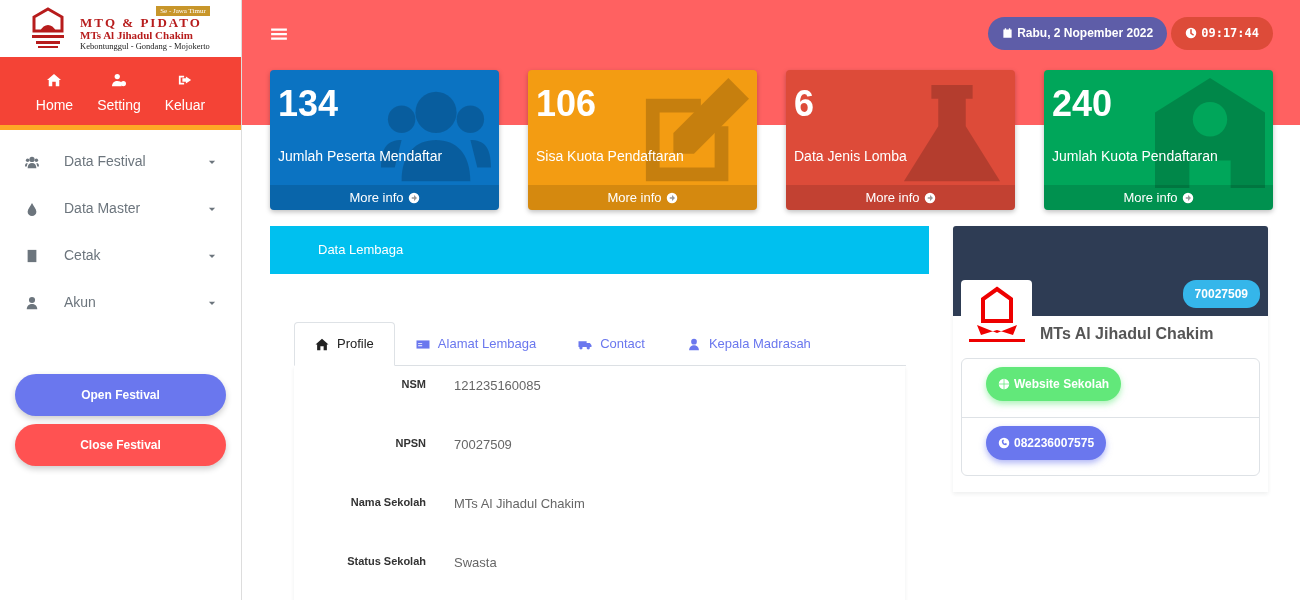 The image size is (1300, 600). I want to click on stat-value: 240, so click(1083, 104).